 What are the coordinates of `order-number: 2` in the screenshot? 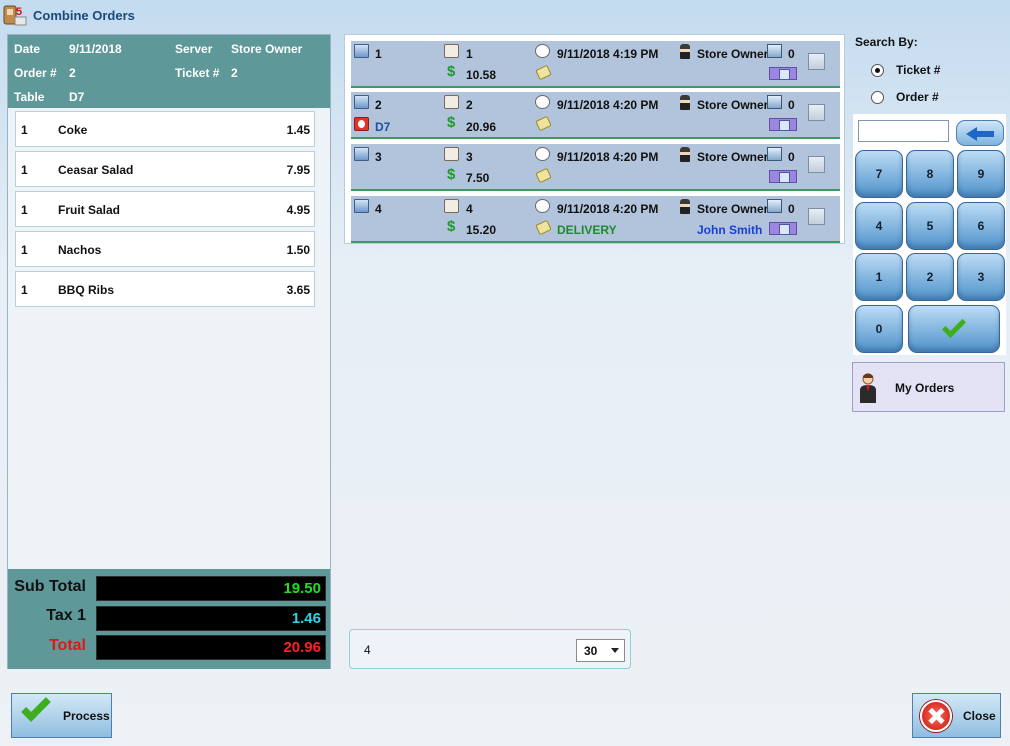 It's located at (378, 105).